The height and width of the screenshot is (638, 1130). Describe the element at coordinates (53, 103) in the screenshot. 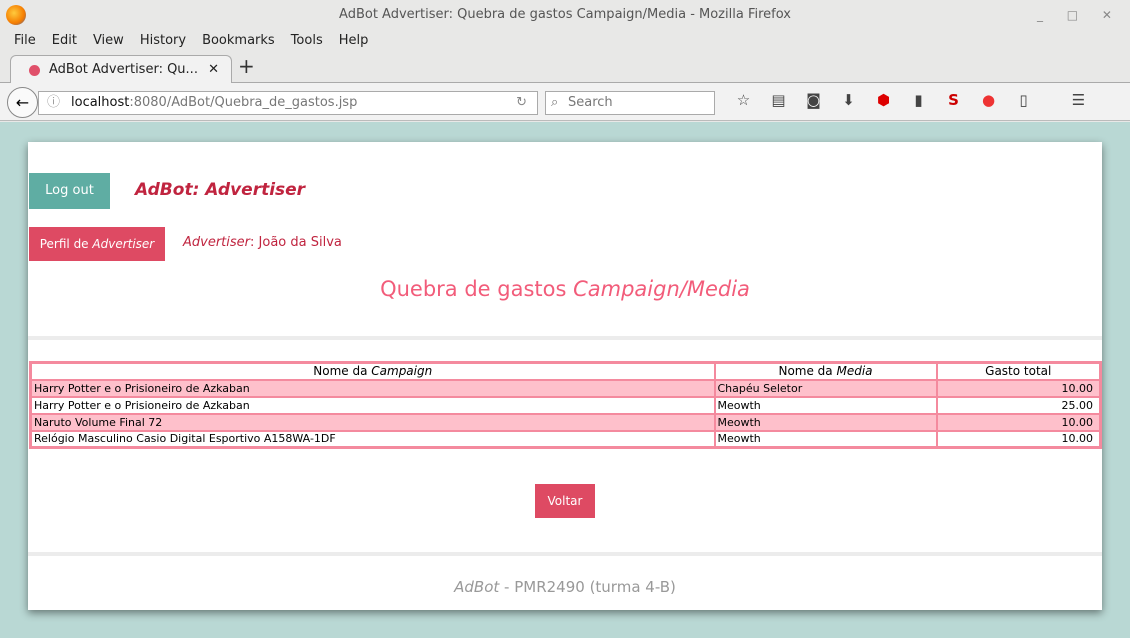

I see `info-icon: ⓘ` at that location.